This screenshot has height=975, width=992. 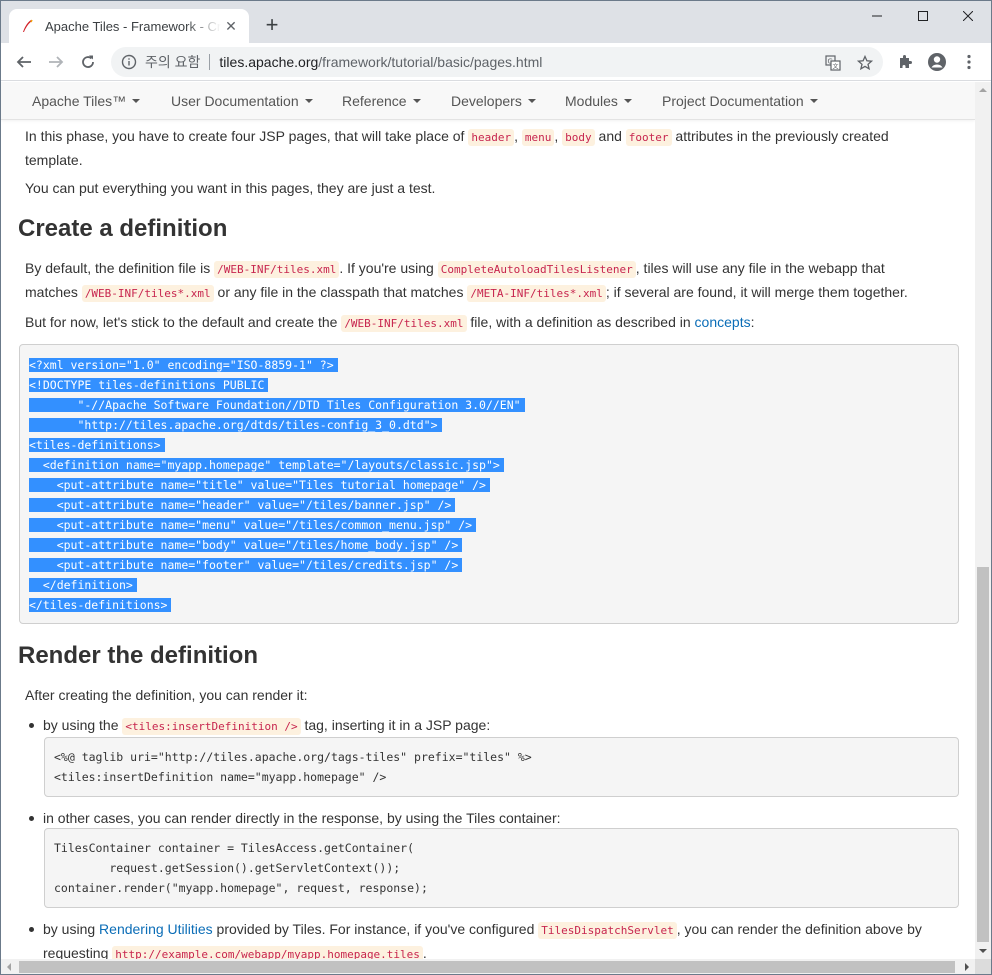 I want to click on inline-code: menu, so click(x=538, y=137).